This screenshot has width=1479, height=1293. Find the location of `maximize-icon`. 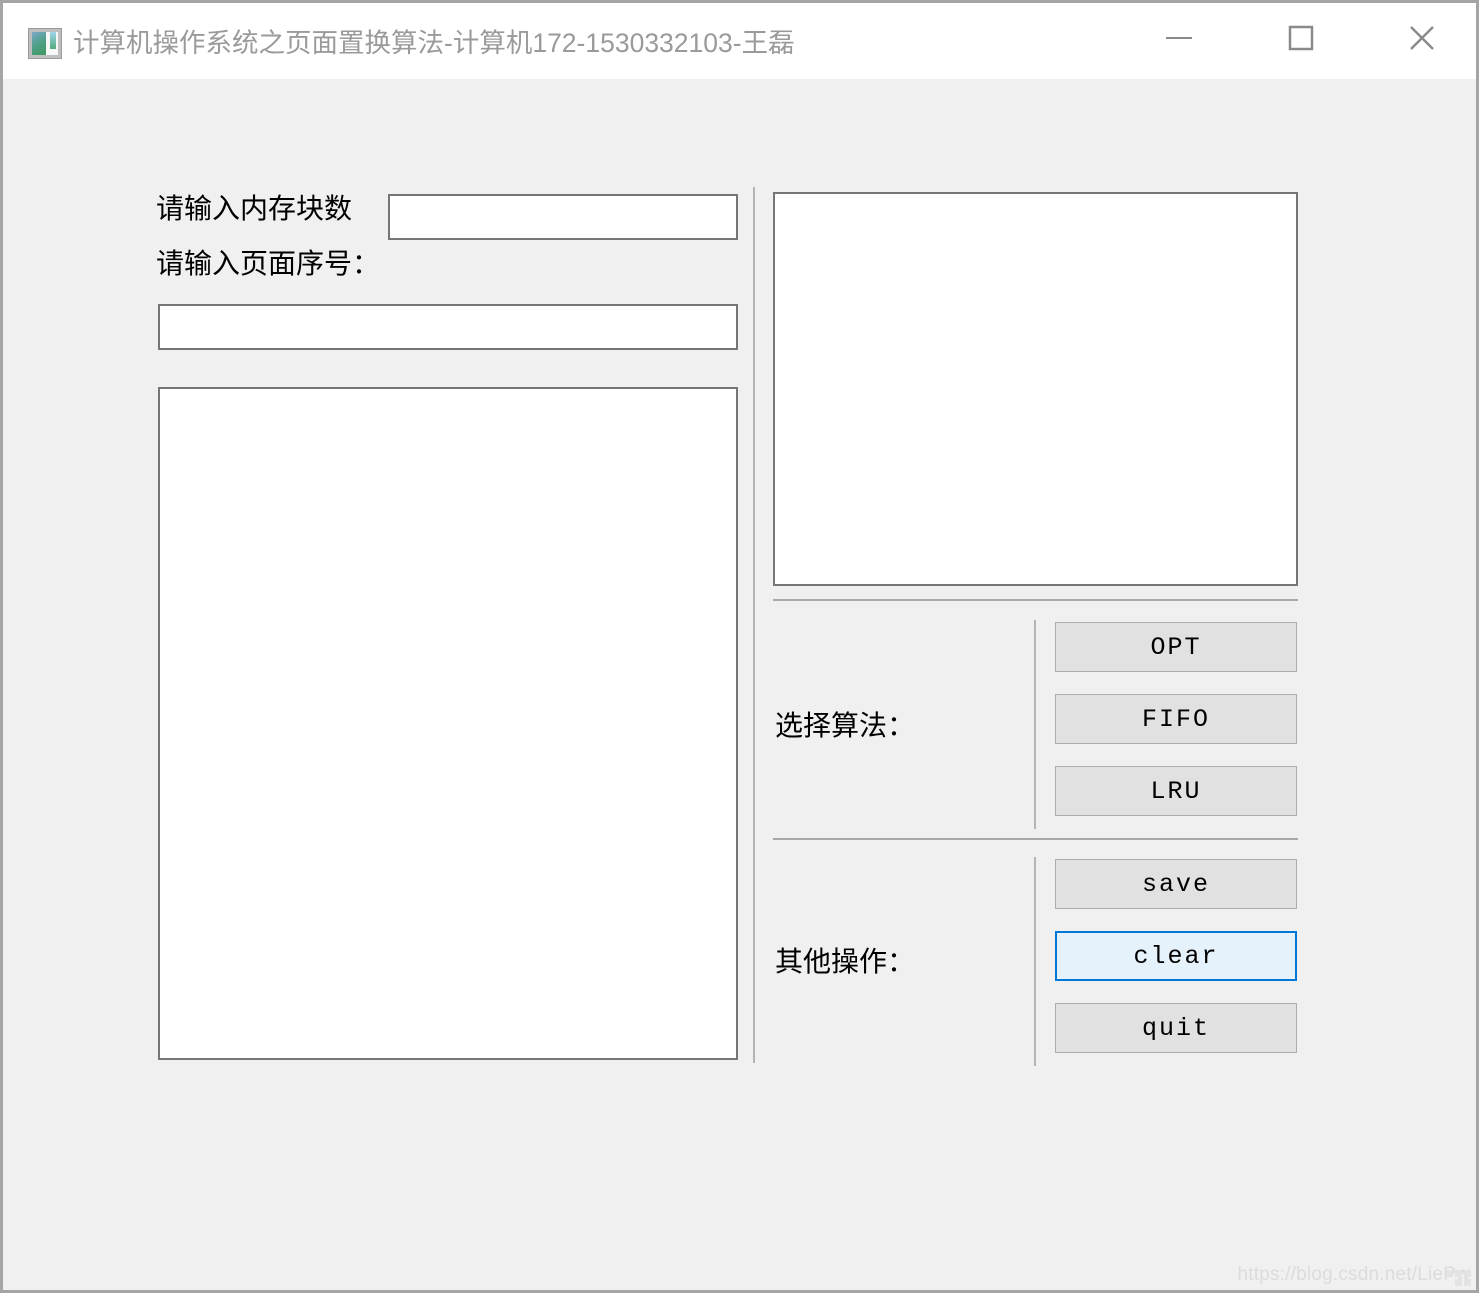

maximize-icon is located at coordinates (1301, 38).